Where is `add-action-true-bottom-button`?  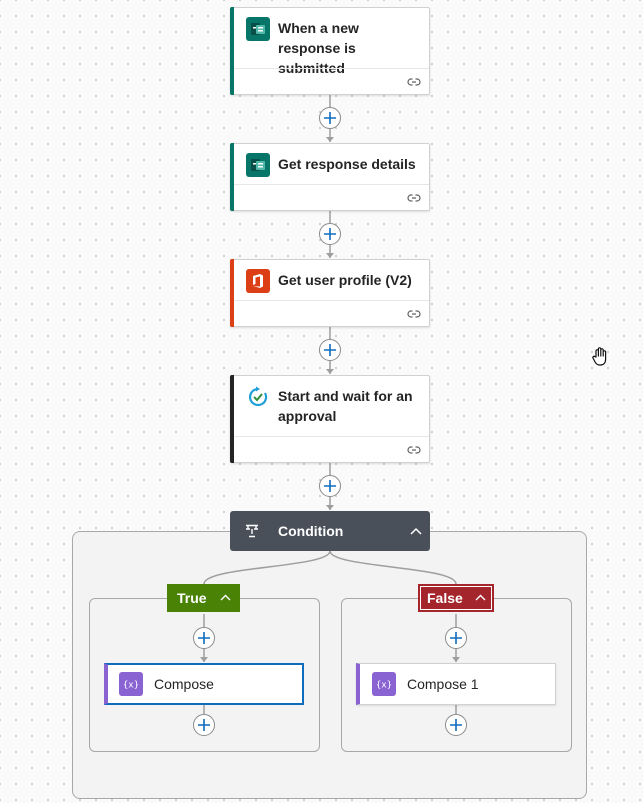
add-action-true-bottom-button is located at coordinates (204, 725).